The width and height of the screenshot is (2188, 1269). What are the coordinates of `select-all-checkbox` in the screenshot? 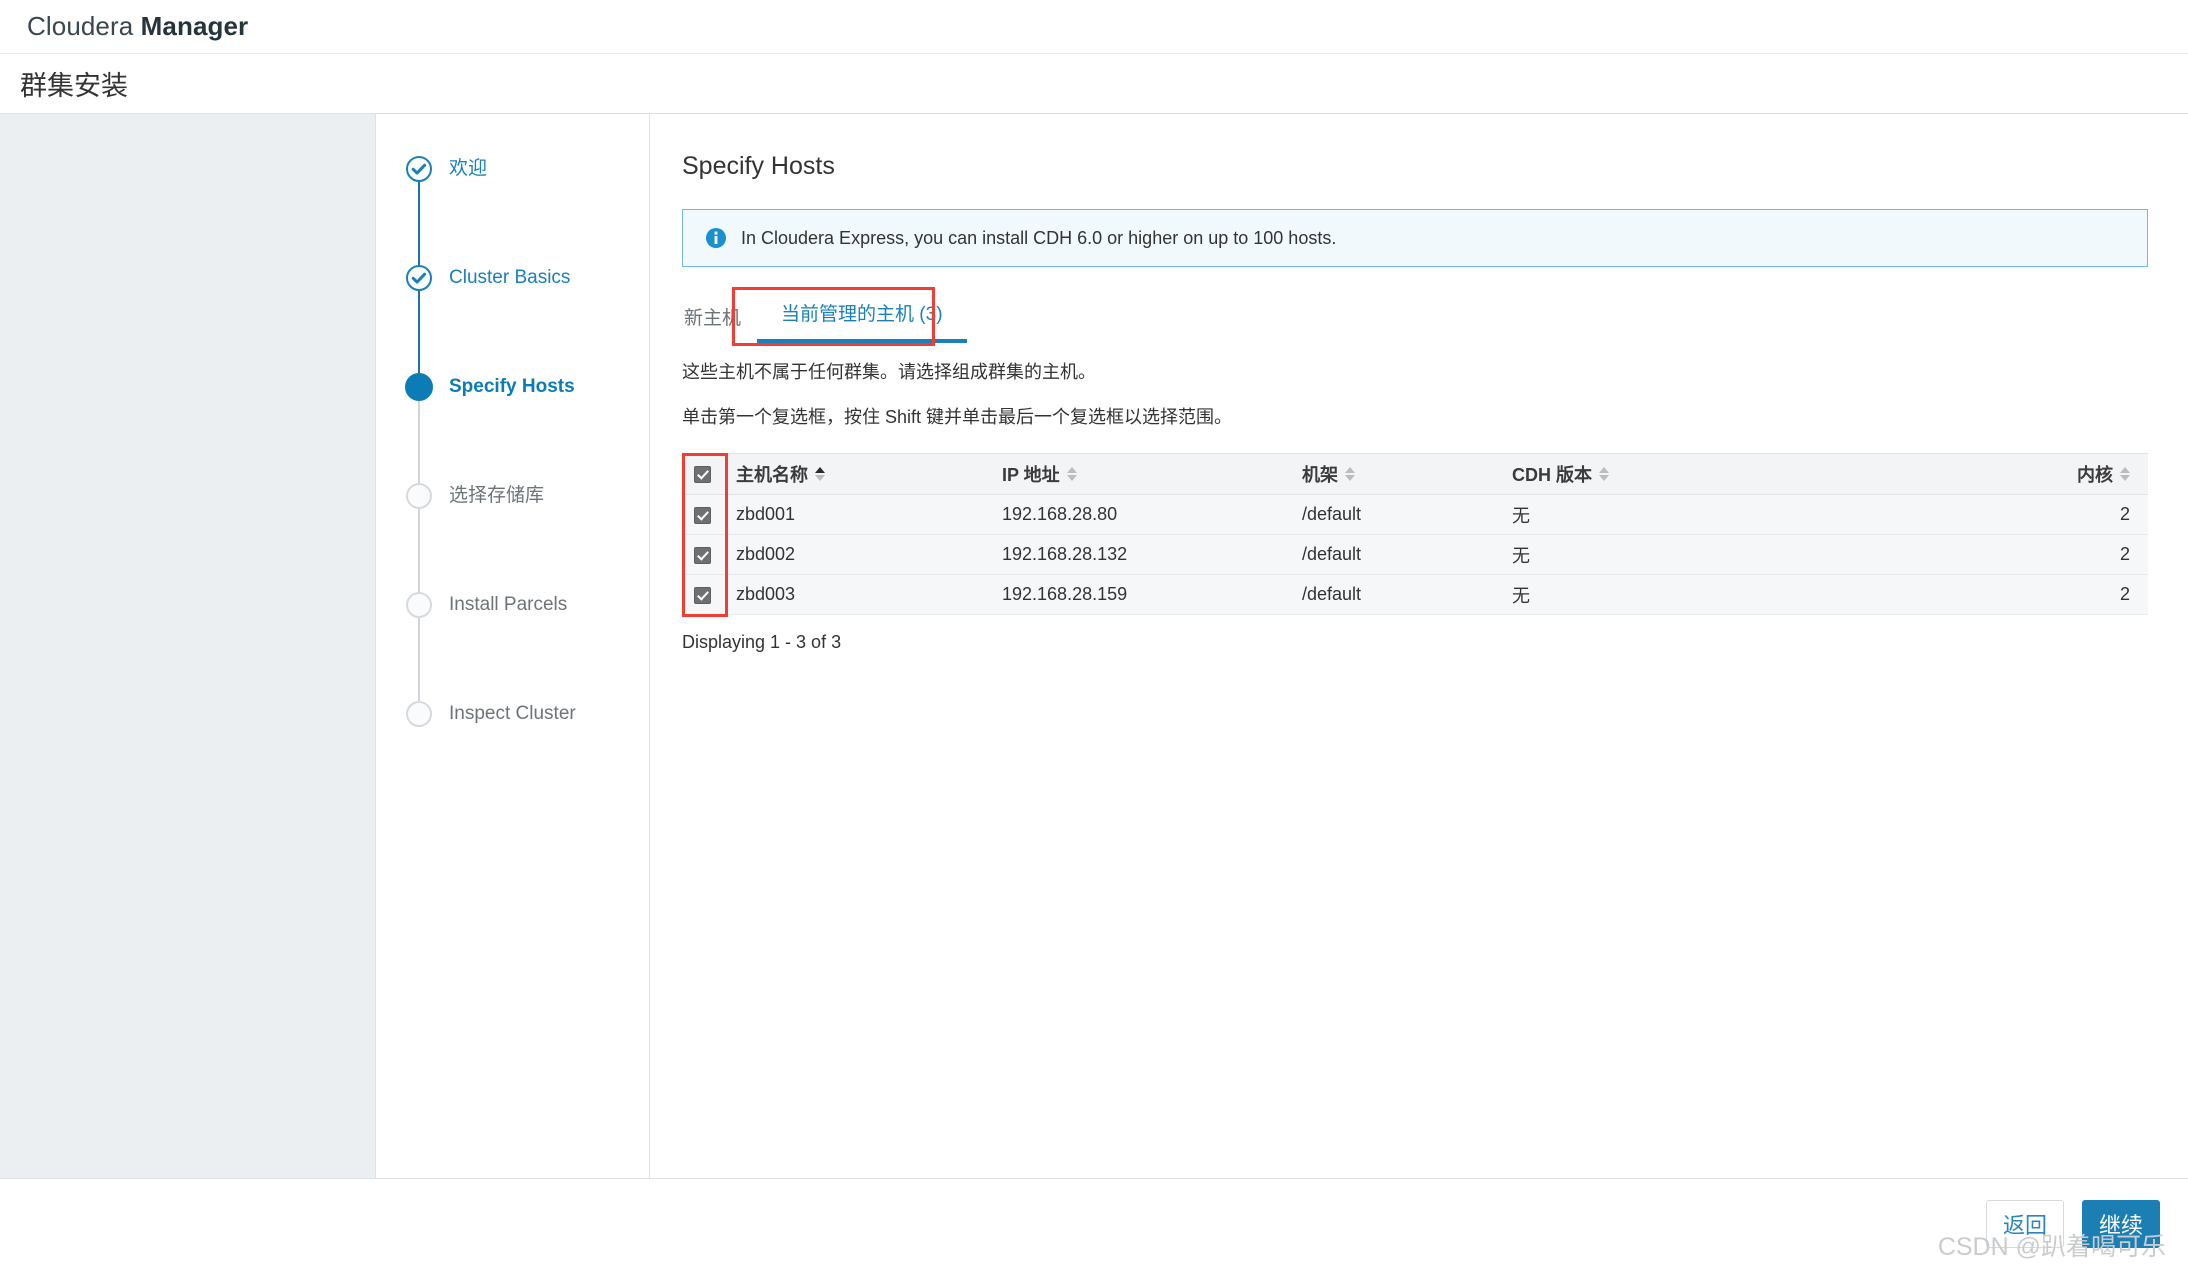 It's located at (702, 475).